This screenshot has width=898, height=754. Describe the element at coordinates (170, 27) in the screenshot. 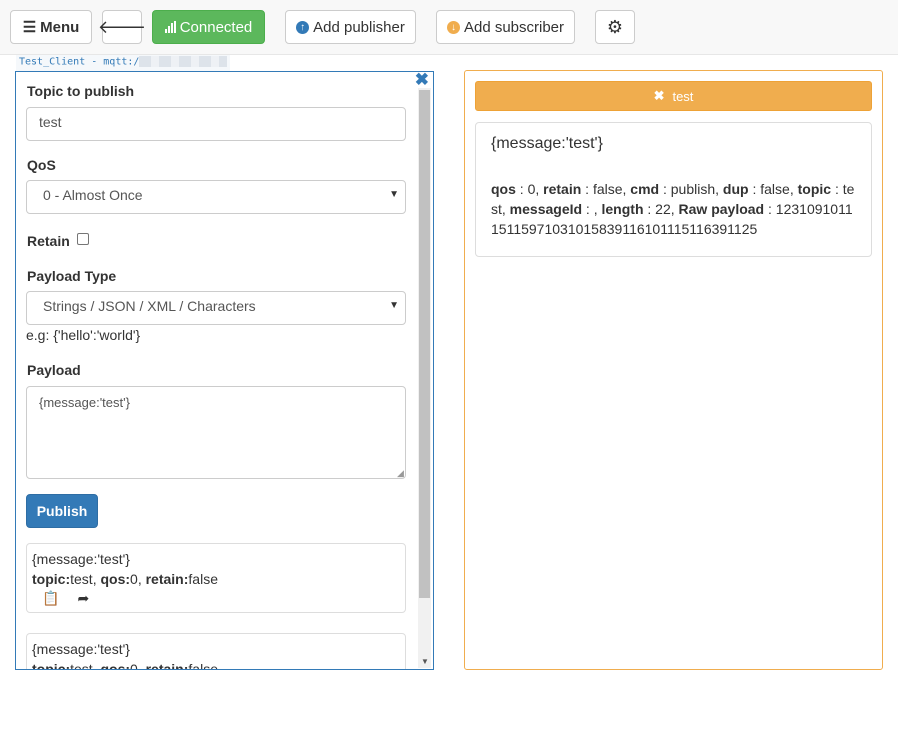

I see `signal-icon` at that location.